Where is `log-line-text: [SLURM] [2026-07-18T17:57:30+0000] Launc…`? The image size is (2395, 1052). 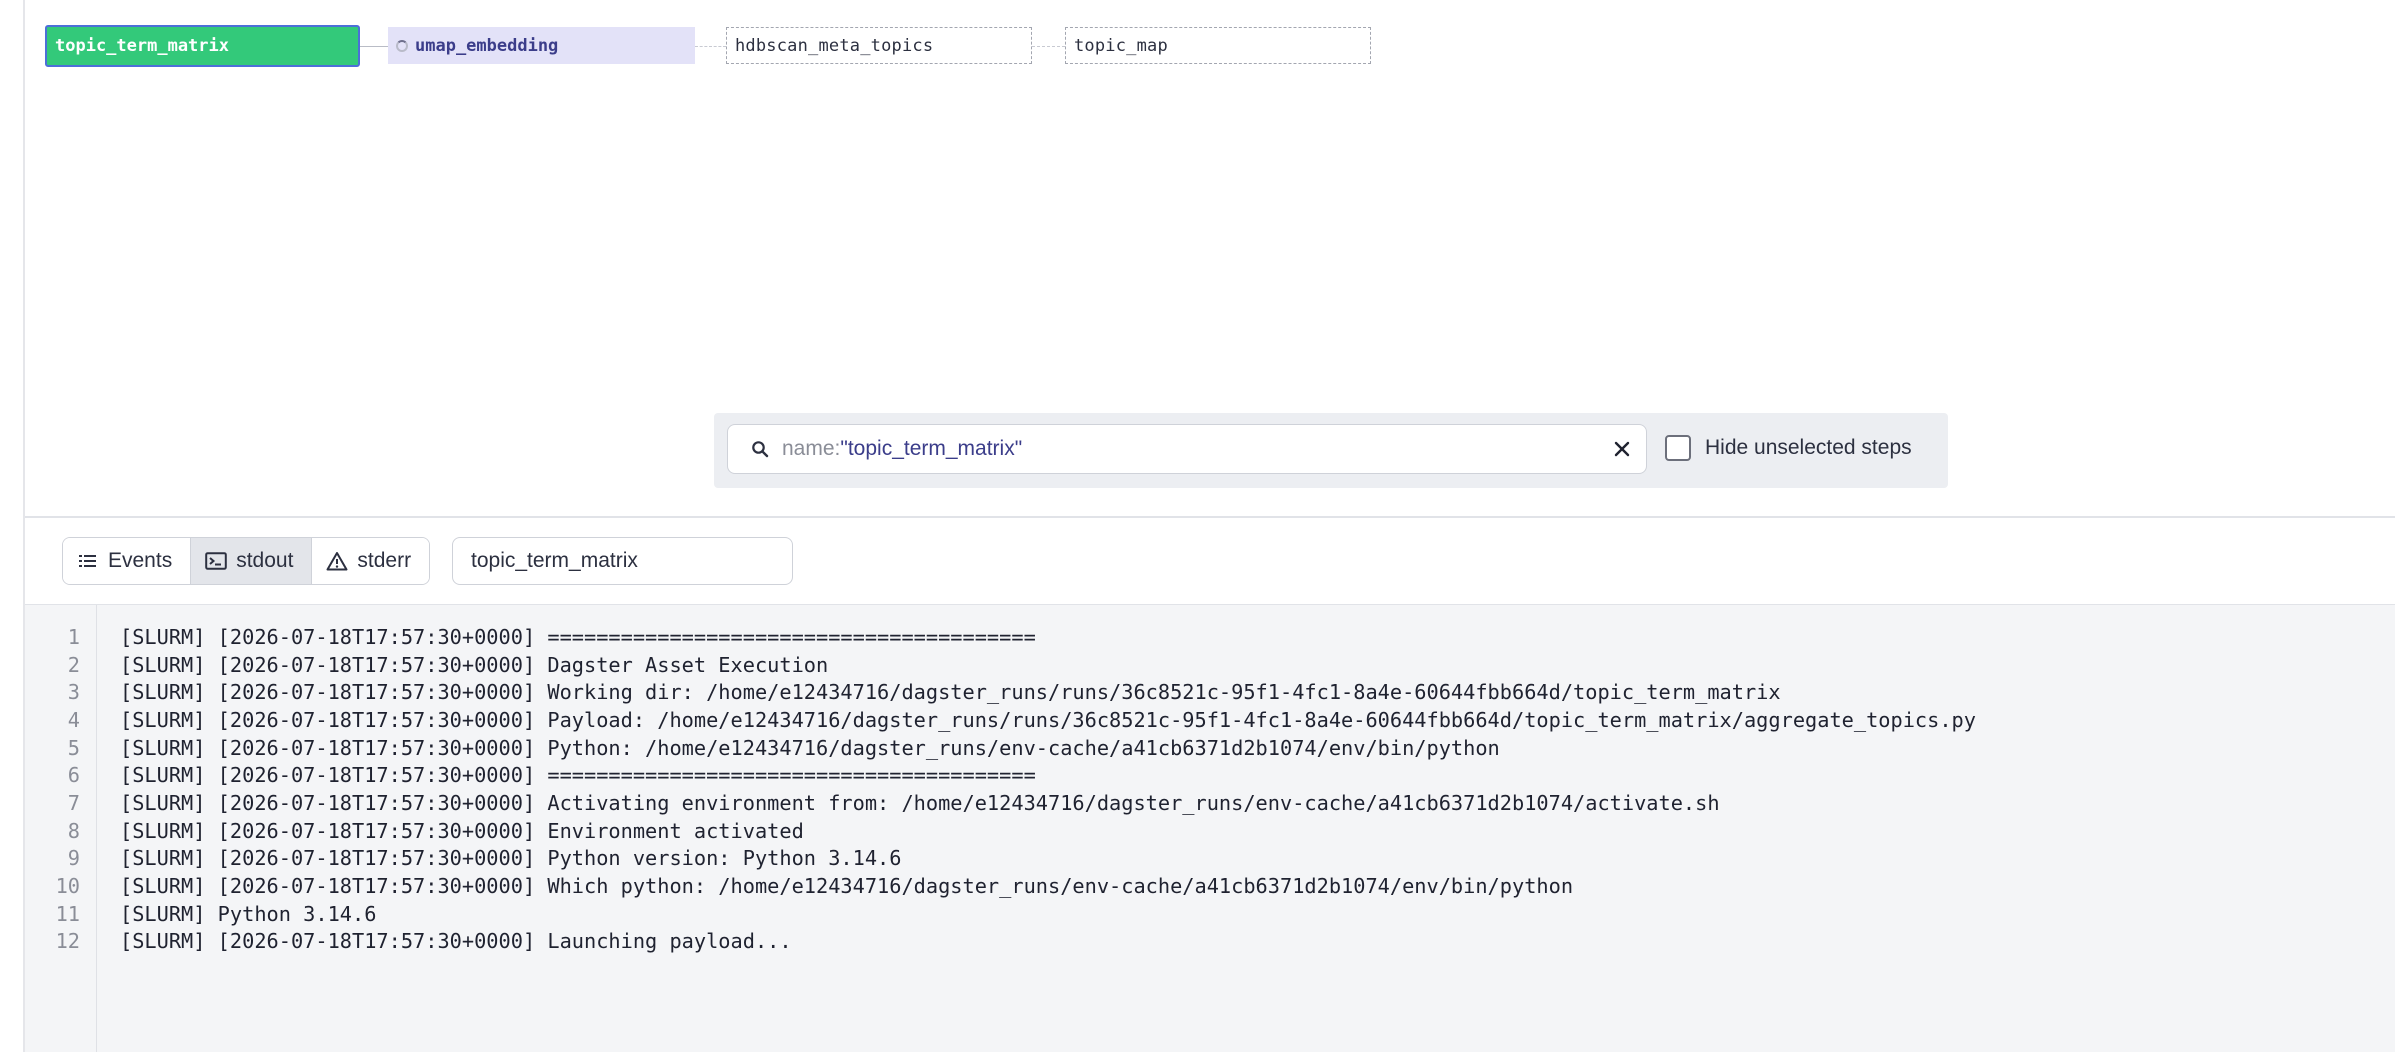
log-line-text: [SLURM] [2026-07-18T17:57:30+0000] Launc… is located at coordinates (456, 941).